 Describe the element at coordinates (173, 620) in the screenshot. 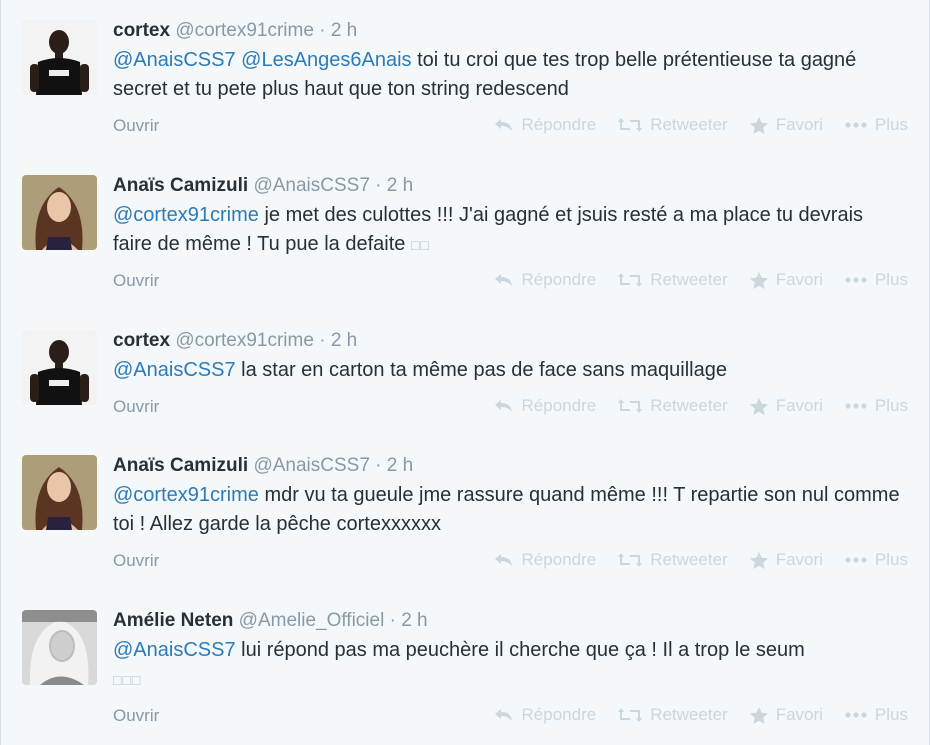

I see `author-name: Amélie Neten` at that location.